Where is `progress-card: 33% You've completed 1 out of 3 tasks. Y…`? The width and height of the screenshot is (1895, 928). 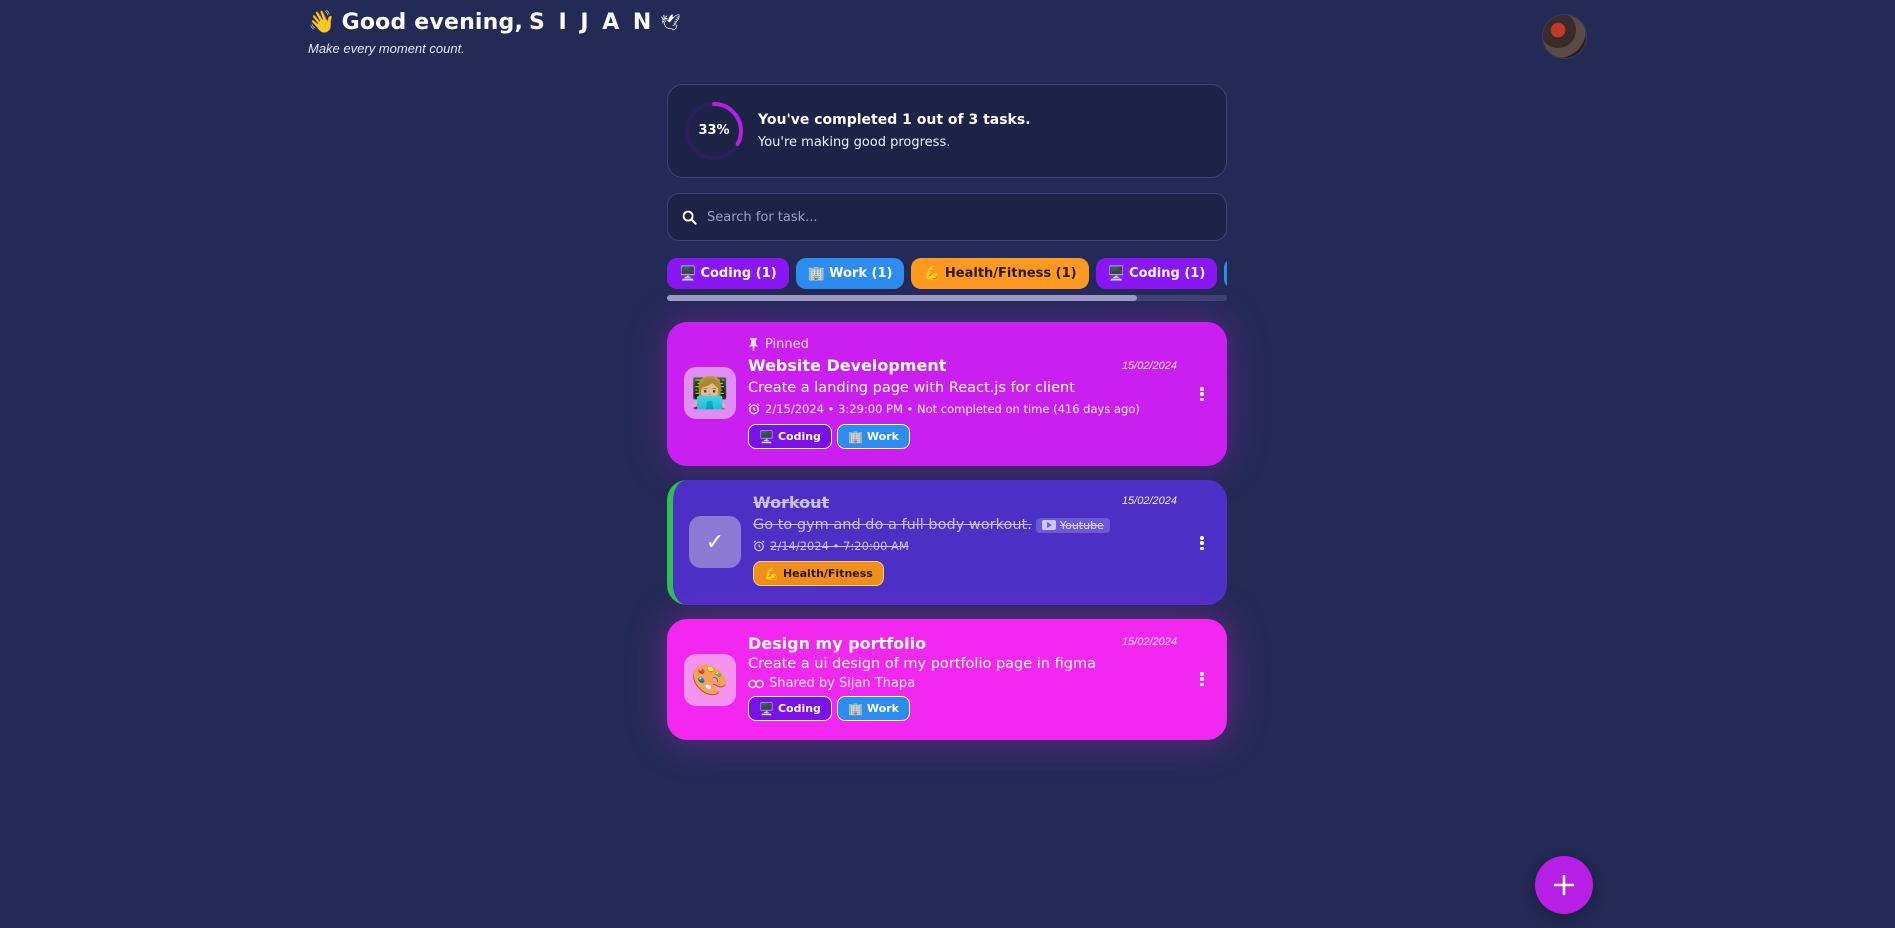 progress-card: 33% You've completed 1 out of 3 tasks. Y… is located at coordinates (947, 131).